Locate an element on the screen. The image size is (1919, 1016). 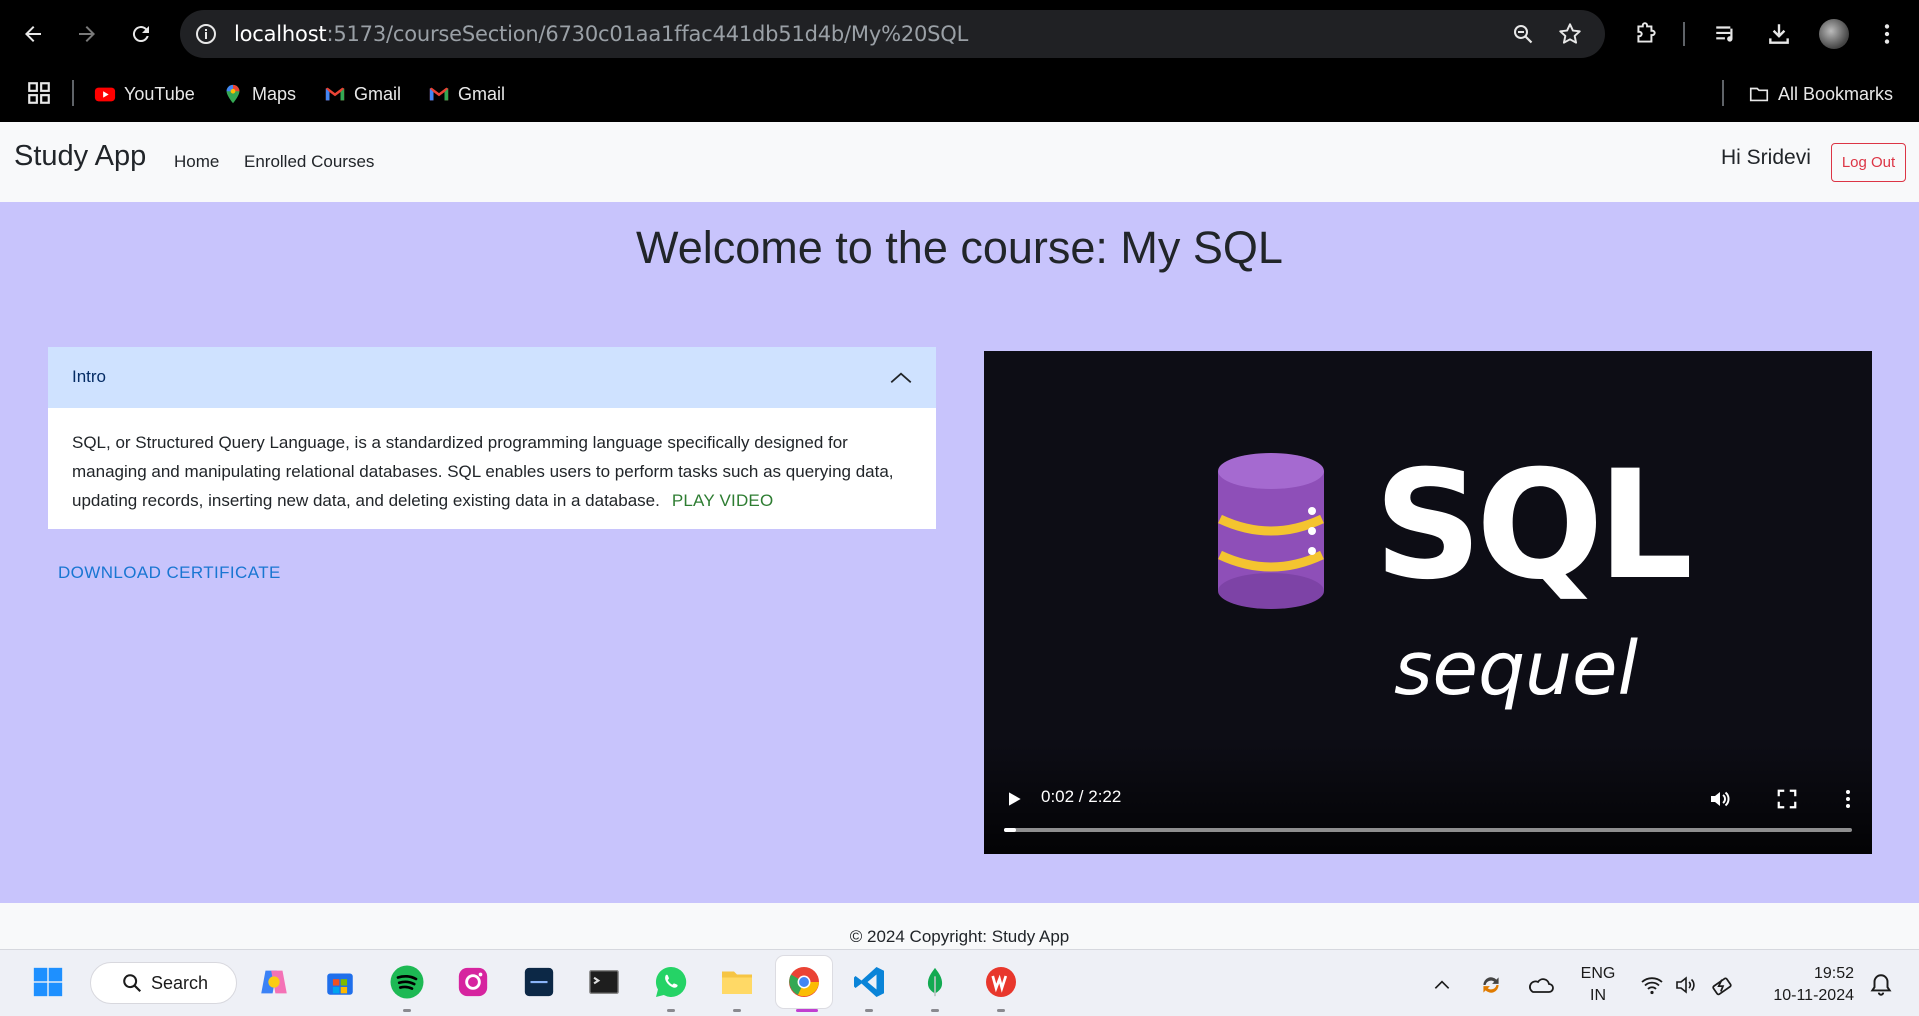
arrow-left-icon is located at coordinates (33, 34).